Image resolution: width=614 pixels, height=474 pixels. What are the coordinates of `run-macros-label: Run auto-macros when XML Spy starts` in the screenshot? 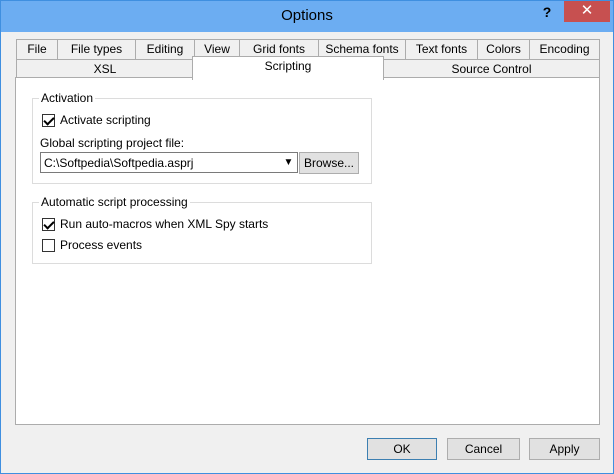 It's located at (164, 224).